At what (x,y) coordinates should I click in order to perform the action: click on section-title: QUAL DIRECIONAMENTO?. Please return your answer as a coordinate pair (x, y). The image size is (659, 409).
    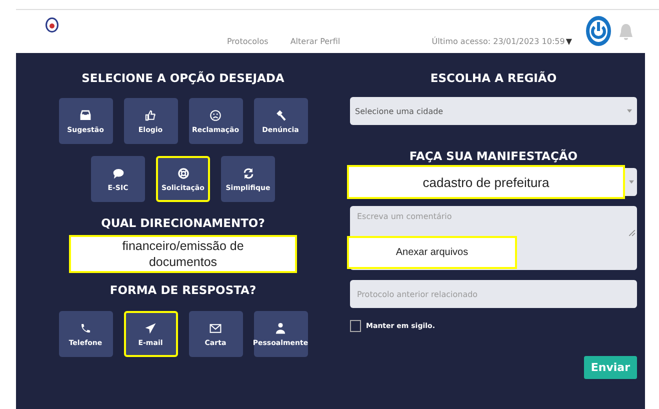
    Looking at the image, I should click on (183, 223).